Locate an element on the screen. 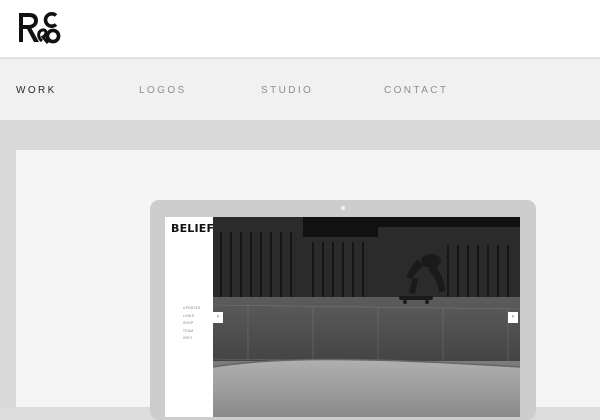 The image size is (600, 420). preview-site-title: BELIEF is located at coordinates (193, 228).